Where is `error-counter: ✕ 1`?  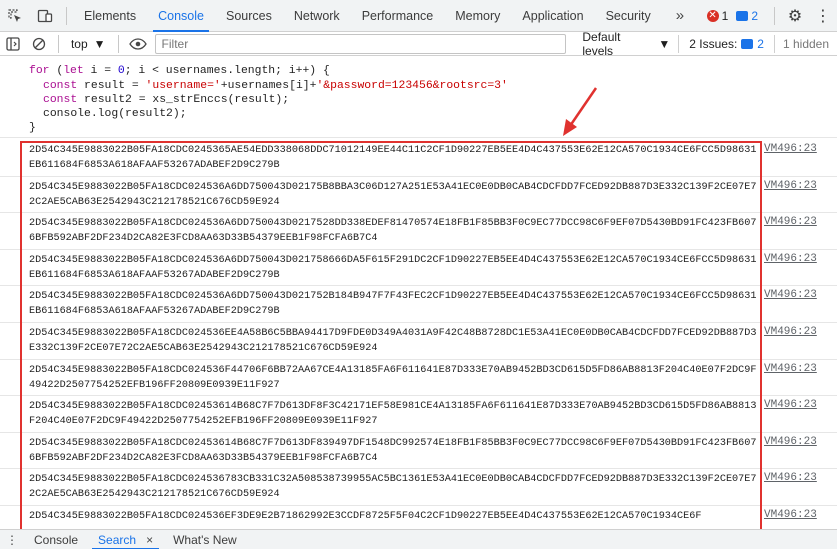
error-counter: ✕ 1 is located at coordinates (717, 15).